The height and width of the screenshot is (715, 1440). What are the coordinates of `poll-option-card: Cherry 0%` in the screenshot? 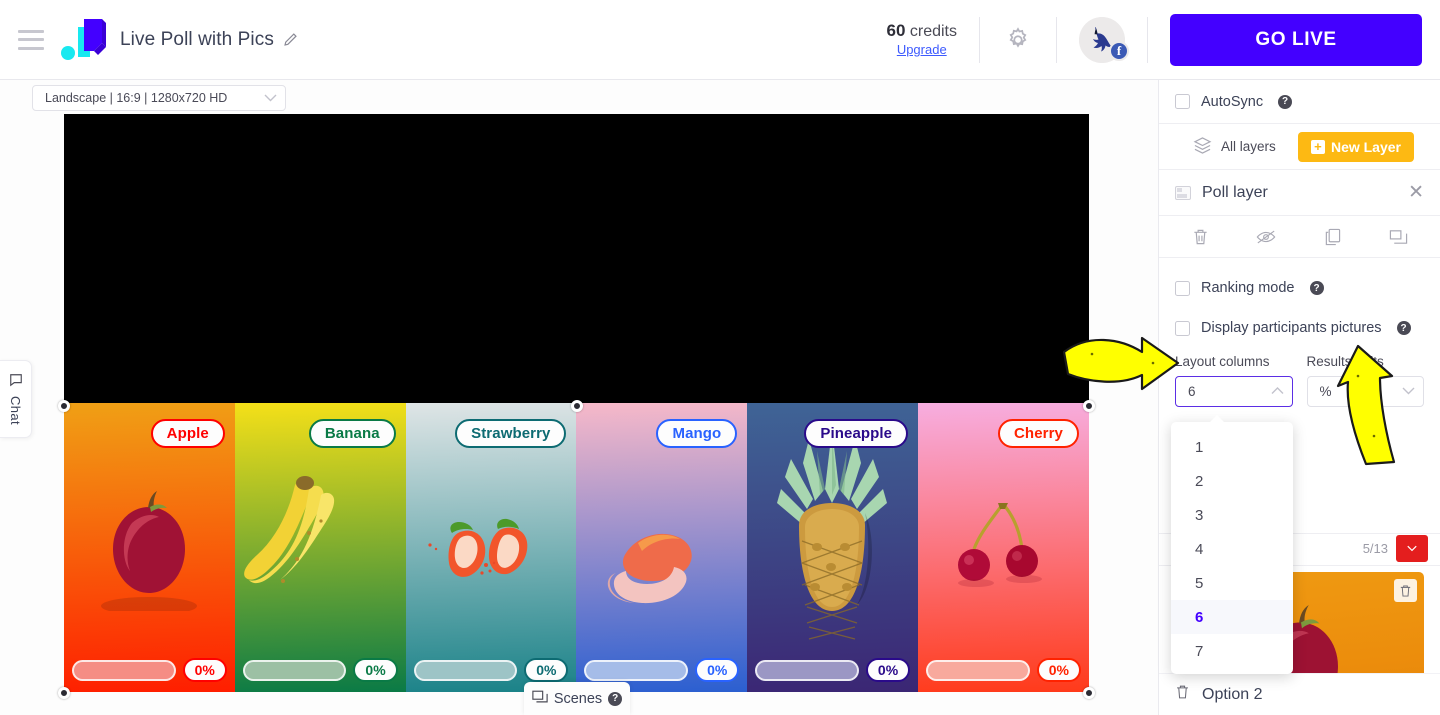 It's located at (1003, 547).